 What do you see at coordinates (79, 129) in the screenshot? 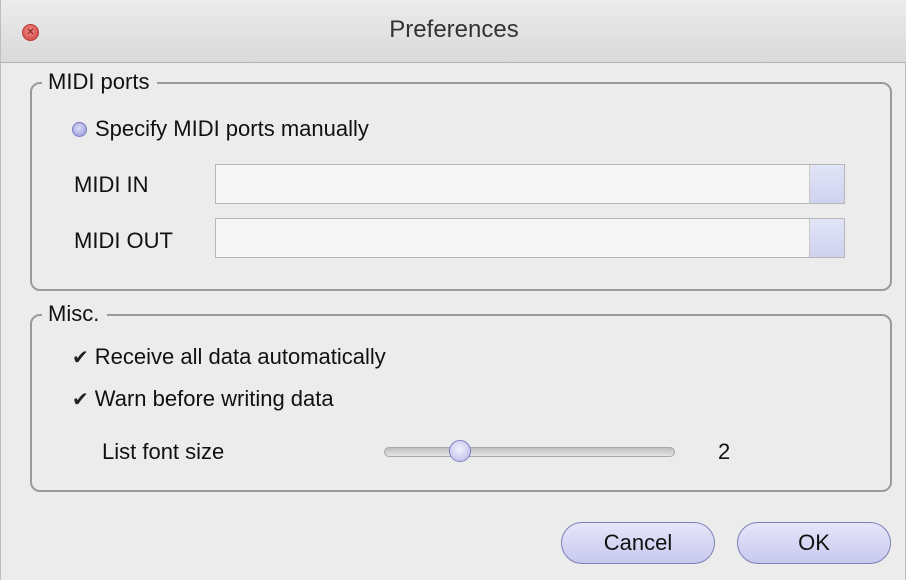
I see `specify-ports-radio` at bounding box center [79, 129].